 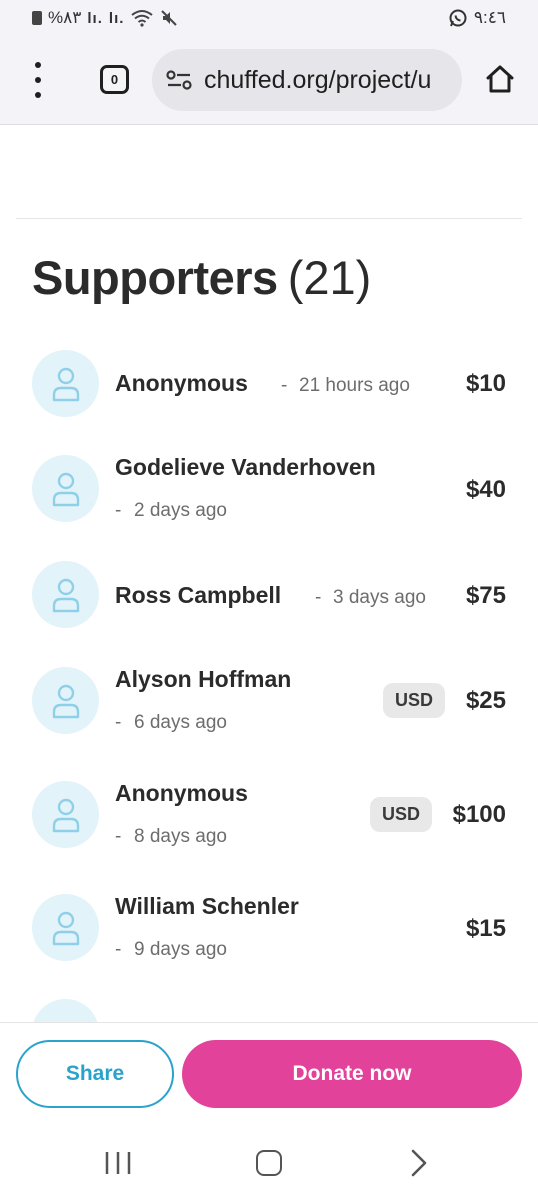 What do you see at coordinates (65, 17) in the screenshot?
I see `battery-level: %٨٣` at bounding box center [65, 17].